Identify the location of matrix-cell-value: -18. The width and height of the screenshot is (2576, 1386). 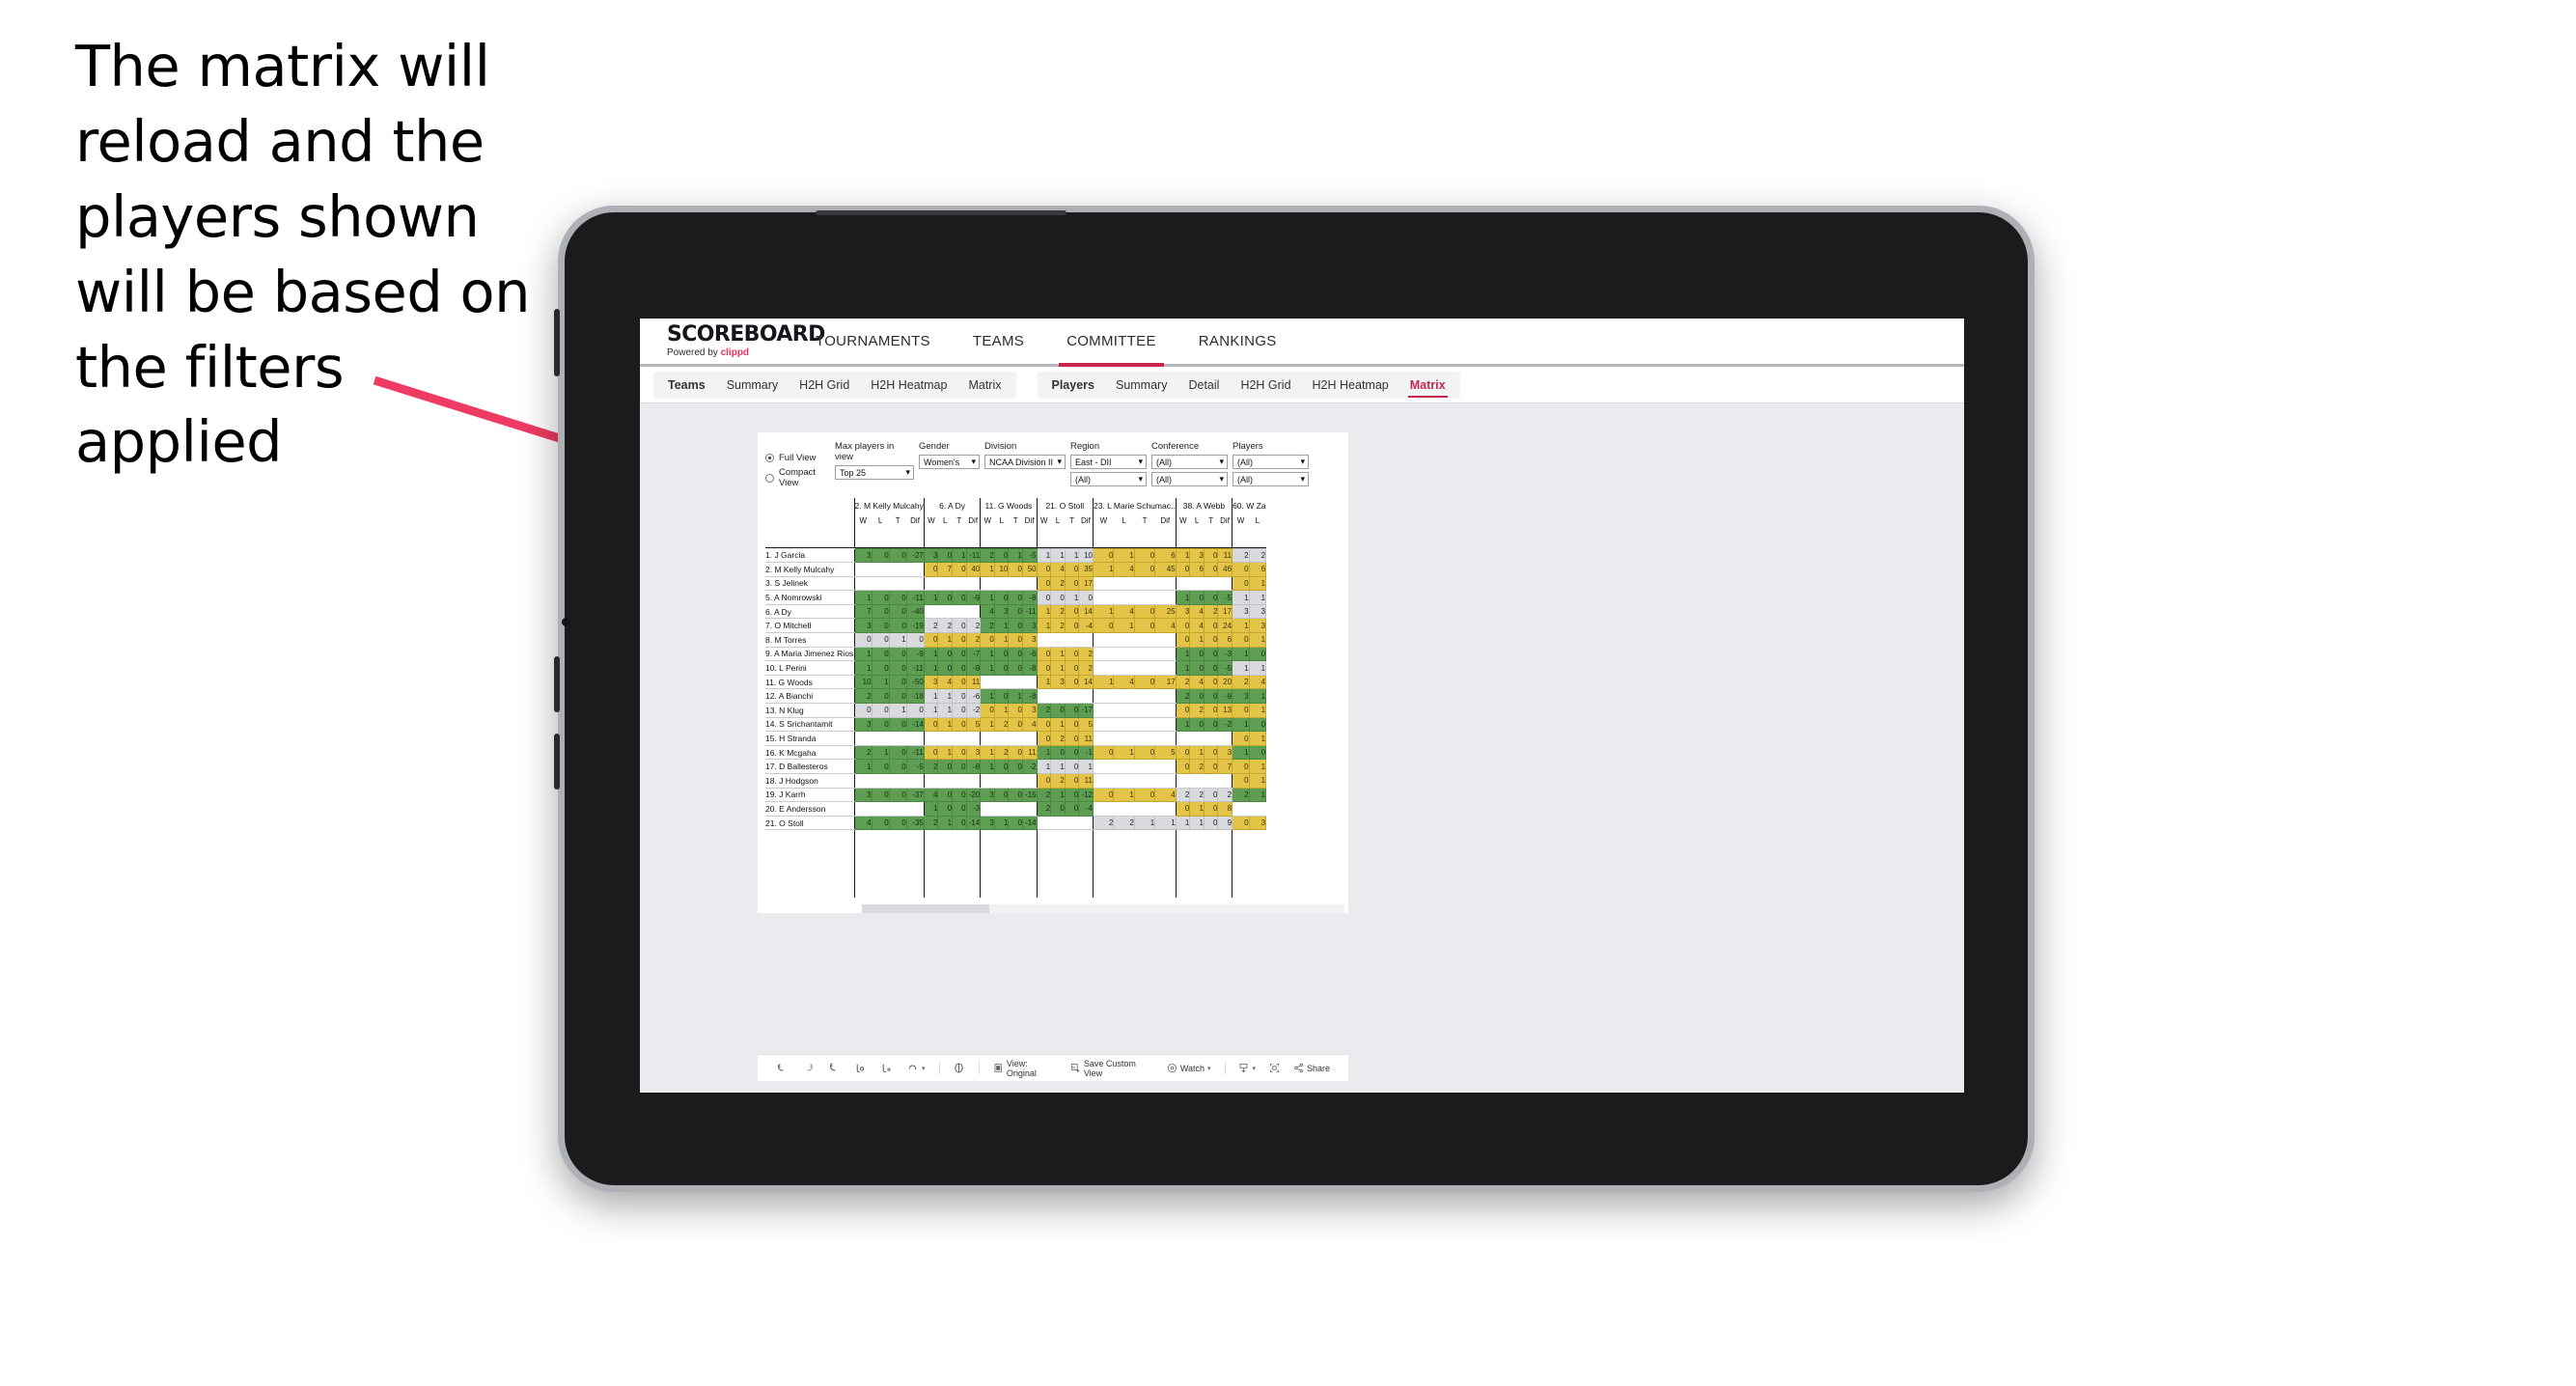
(915, 696).